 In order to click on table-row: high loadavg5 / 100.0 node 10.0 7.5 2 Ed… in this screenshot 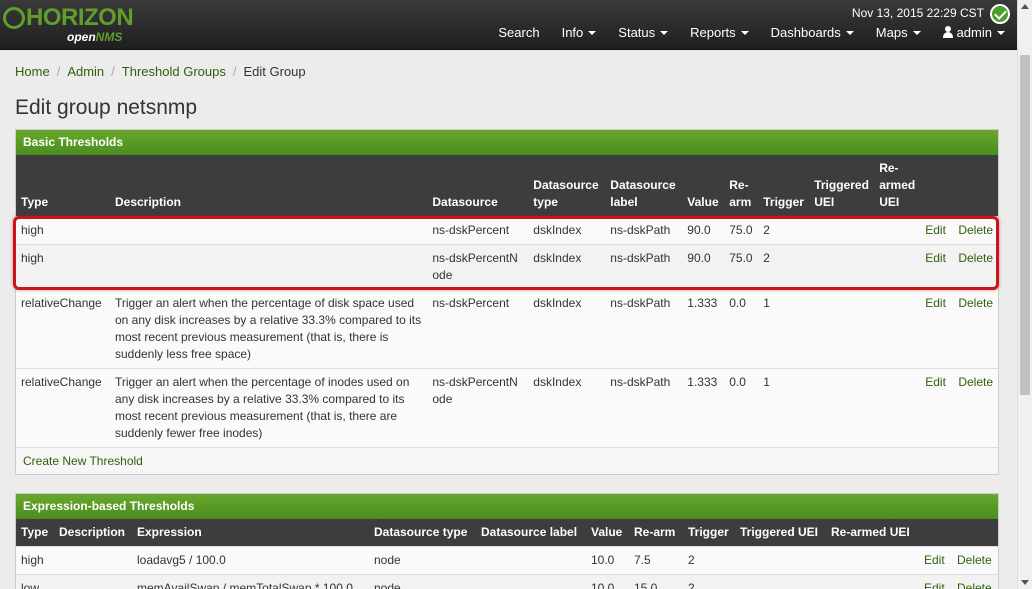, I will do `click(507, 560)`.